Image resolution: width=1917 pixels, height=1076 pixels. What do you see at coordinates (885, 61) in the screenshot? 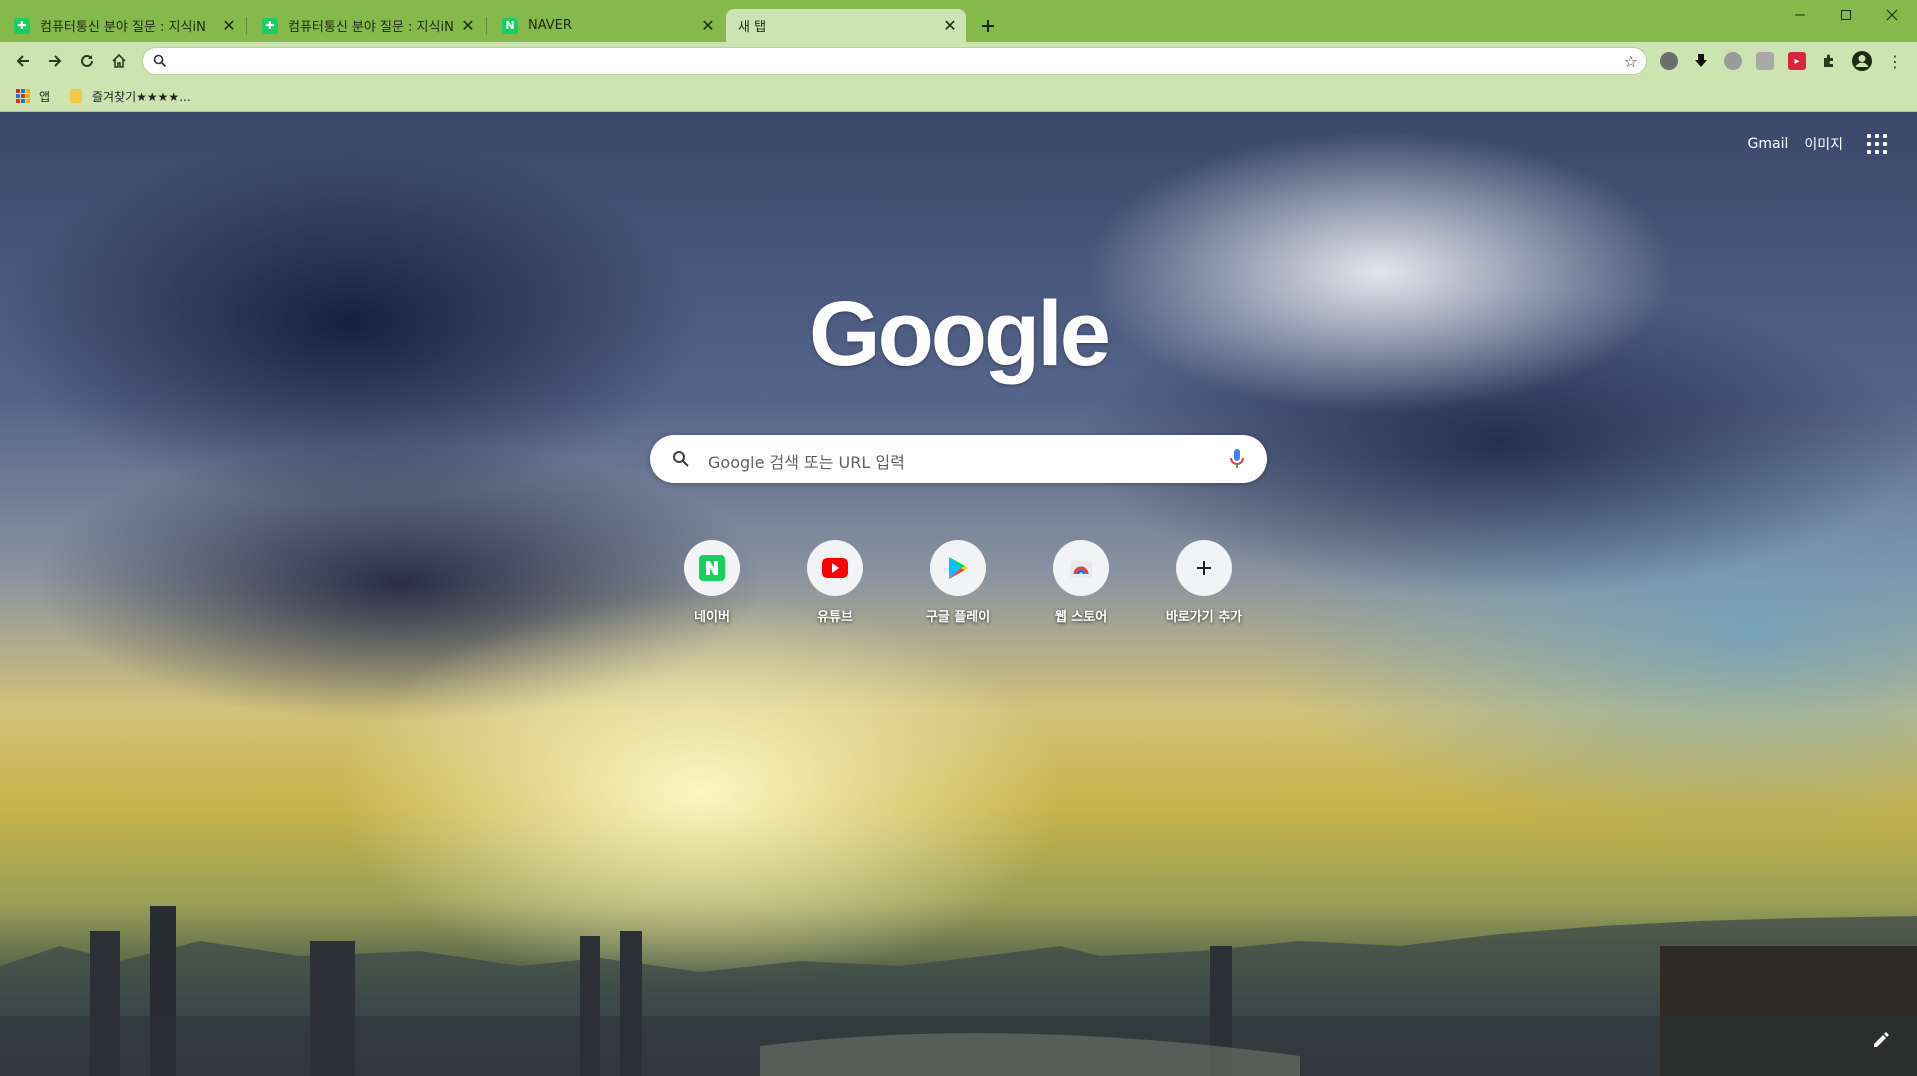
I see `omnibox-input` at bounding box center [885, 61].